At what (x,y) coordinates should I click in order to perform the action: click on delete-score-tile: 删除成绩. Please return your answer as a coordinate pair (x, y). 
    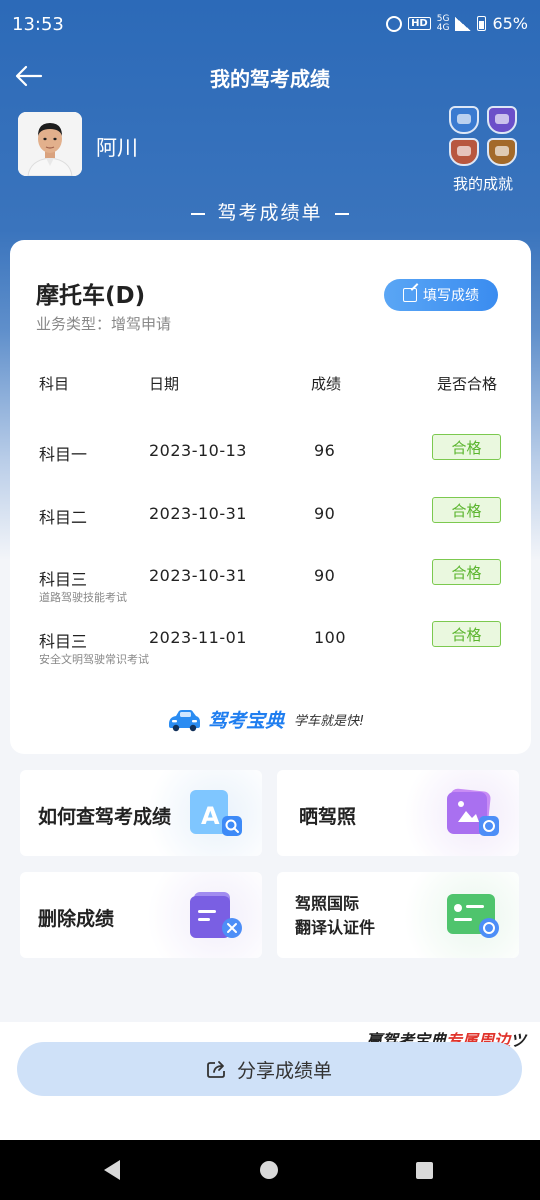
    Looking at the image, I should click on (141, 915).